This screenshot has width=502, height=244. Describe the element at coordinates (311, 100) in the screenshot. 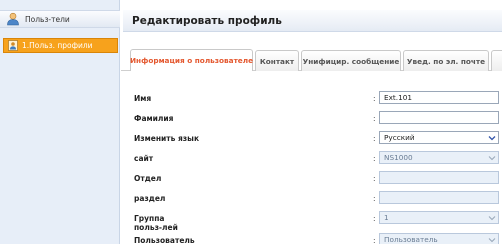

I see `form-row-first-name: Имя : Ext.101` at that location.